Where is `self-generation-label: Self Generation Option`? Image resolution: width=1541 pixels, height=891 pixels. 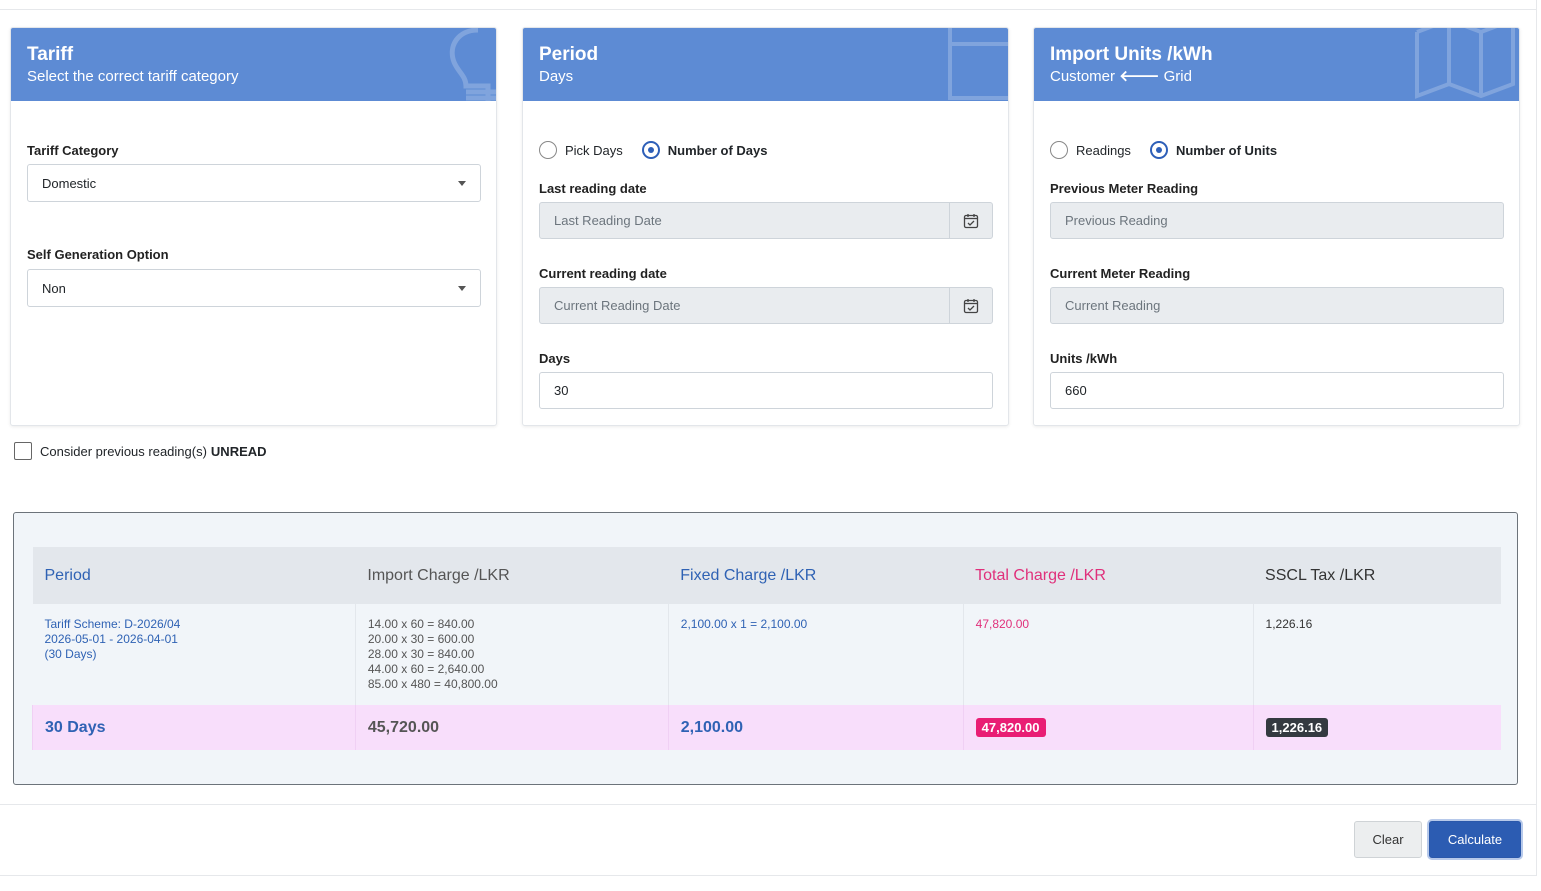
self-generation-label: Self Generation Option is located at coordinates (98, 254).